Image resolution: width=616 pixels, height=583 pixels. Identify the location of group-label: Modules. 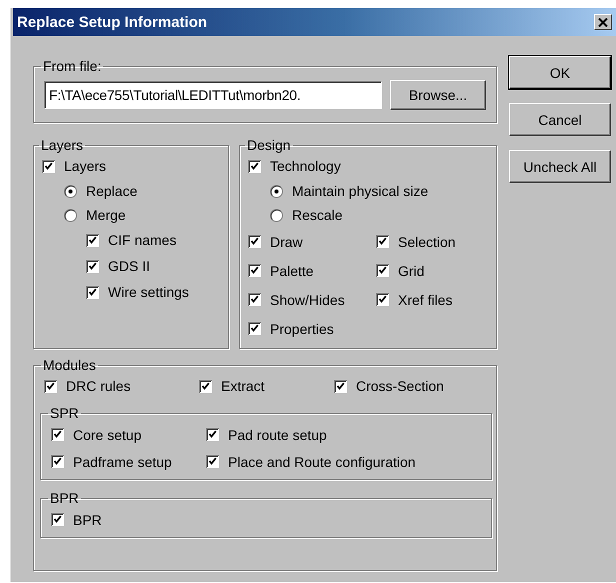
(69, 365).